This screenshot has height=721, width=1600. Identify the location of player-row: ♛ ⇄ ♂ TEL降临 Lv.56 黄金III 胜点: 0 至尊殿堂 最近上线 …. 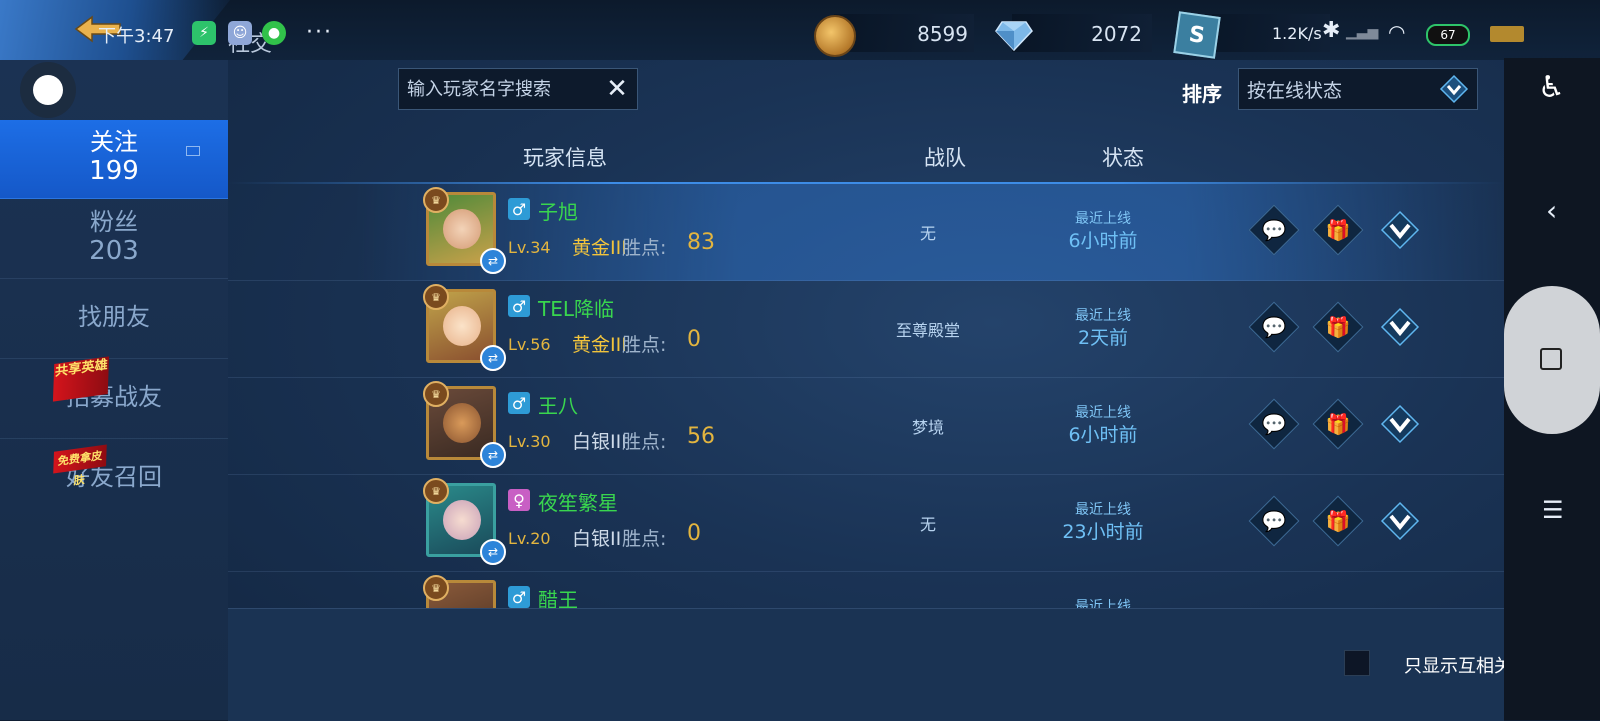
(866, 329).